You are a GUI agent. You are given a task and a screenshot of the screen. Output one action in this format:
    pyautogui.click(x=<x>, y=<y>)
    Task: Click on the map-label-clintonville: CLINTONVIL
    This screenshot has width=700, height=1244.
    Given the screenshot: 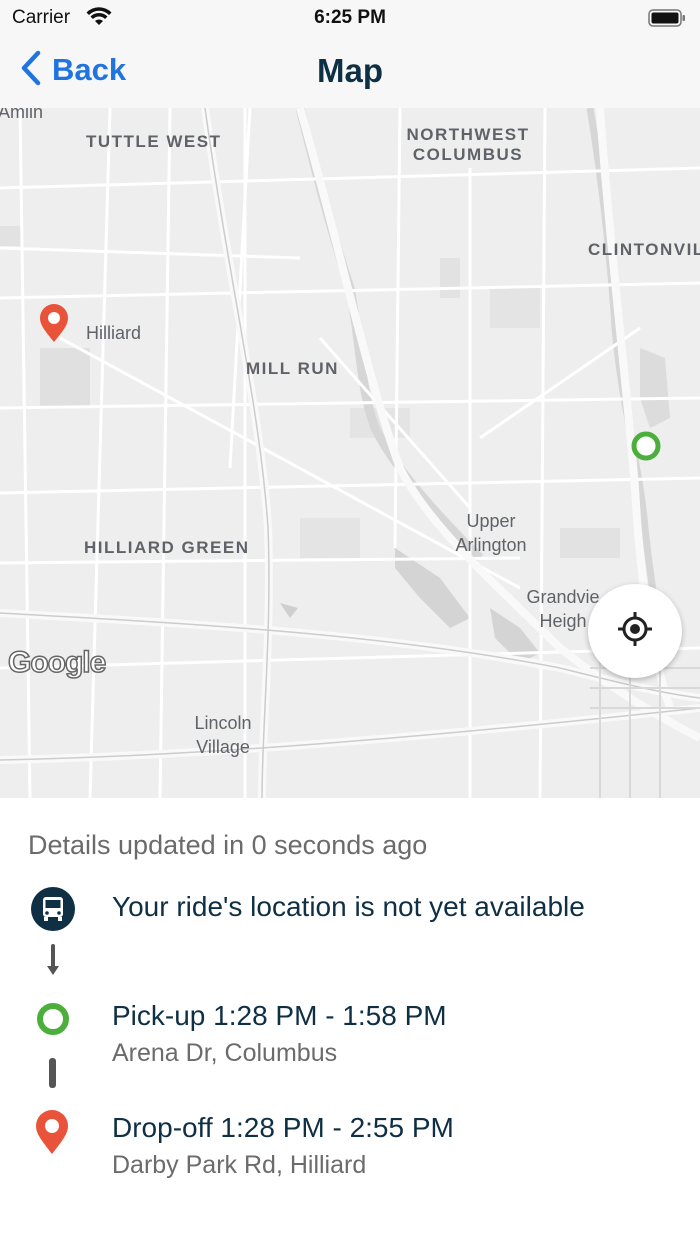 What is the action you would take?
    pyautogui.click(x=644, y=249)
    